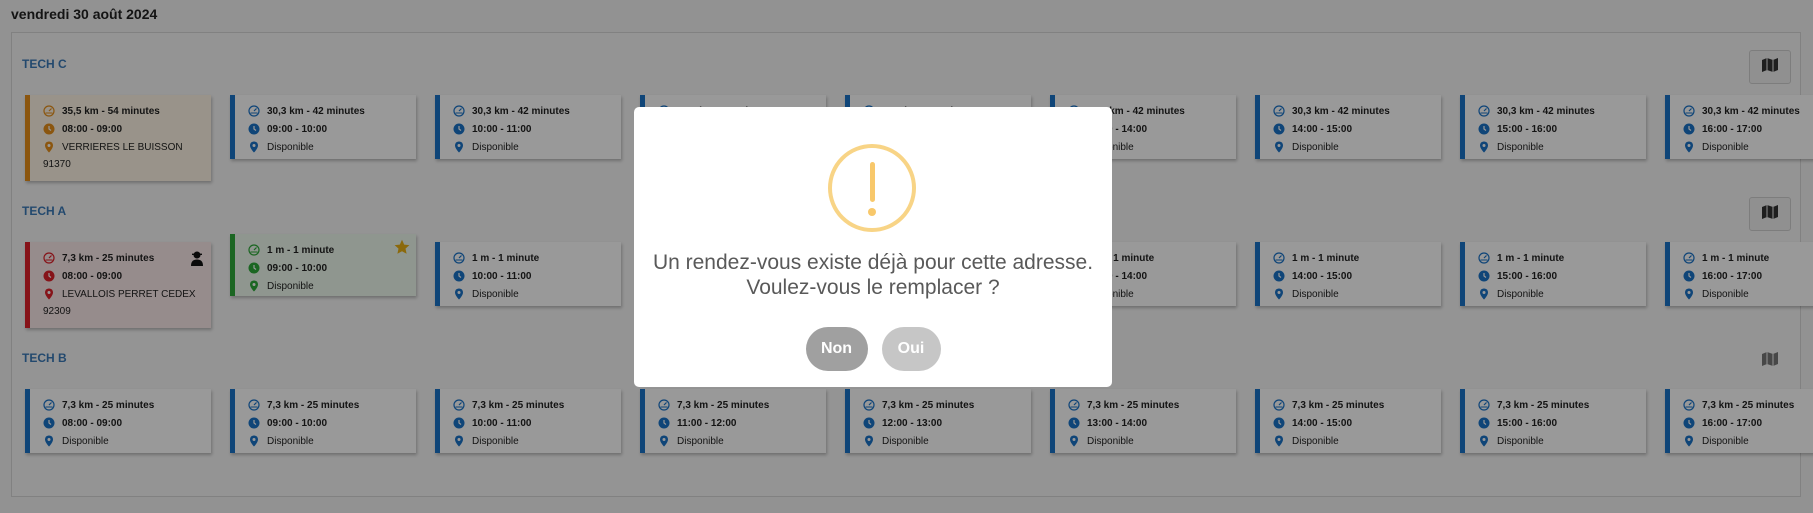 Image resolution: width=1813 pixels, height=513 pixels. I want to click on warning-icon, so click(872, 188).